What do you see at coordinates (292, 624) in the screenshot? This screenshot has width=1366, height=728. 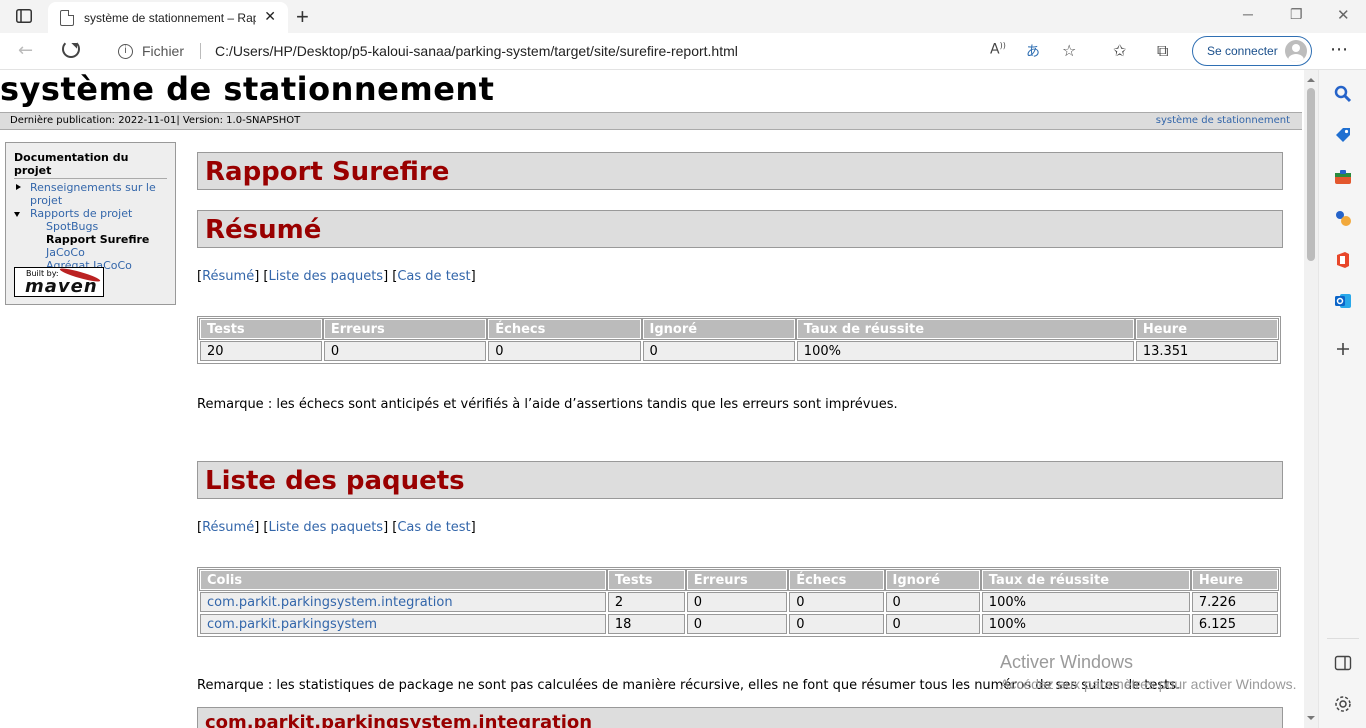 I see `package-link: com.parkit.parkingsystem` at bounding box center [292, 624].